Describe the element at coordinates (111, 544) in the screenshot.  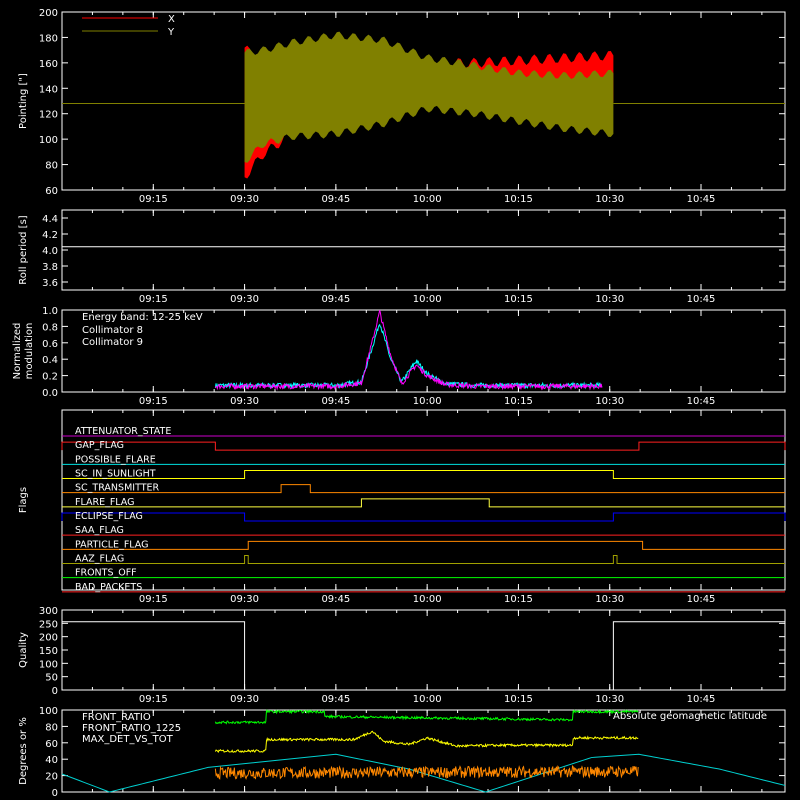
I see `flag-label: PARTICLE_FLAG` at that location.